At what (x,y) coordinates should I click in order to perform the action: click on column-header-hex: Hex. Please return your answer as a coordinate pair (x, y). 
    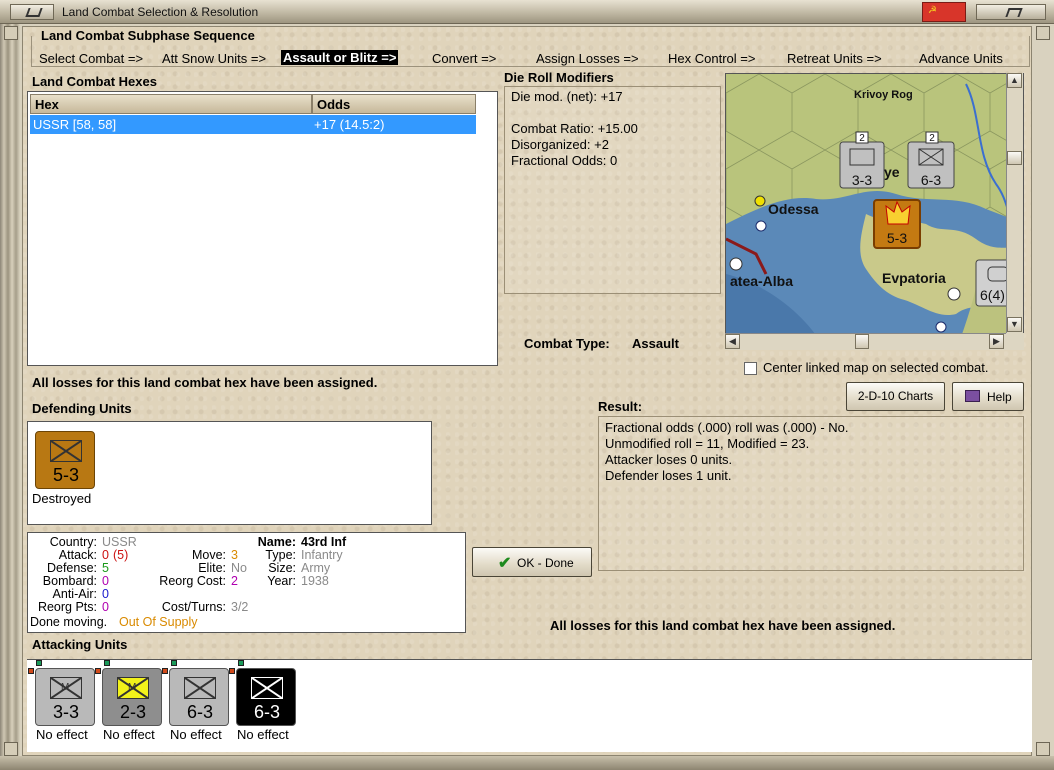
    Looking at the image, I should click on (171, 104).